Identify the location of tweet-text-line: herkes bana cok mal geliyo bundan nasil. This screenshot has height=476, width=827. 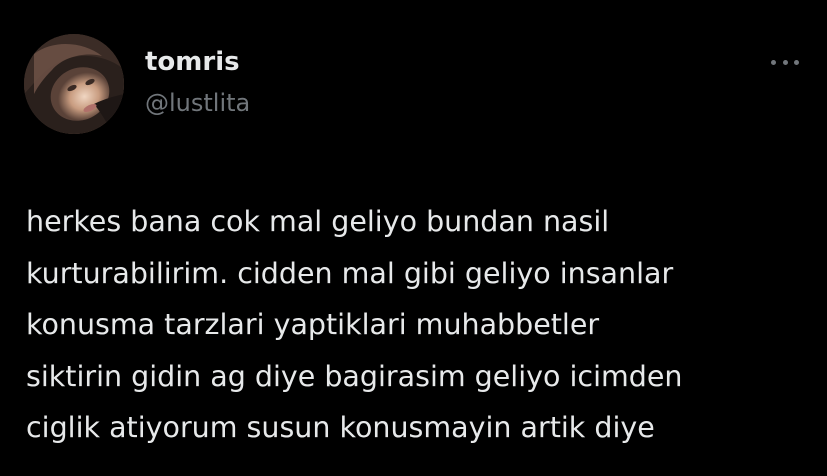
(318, 221).